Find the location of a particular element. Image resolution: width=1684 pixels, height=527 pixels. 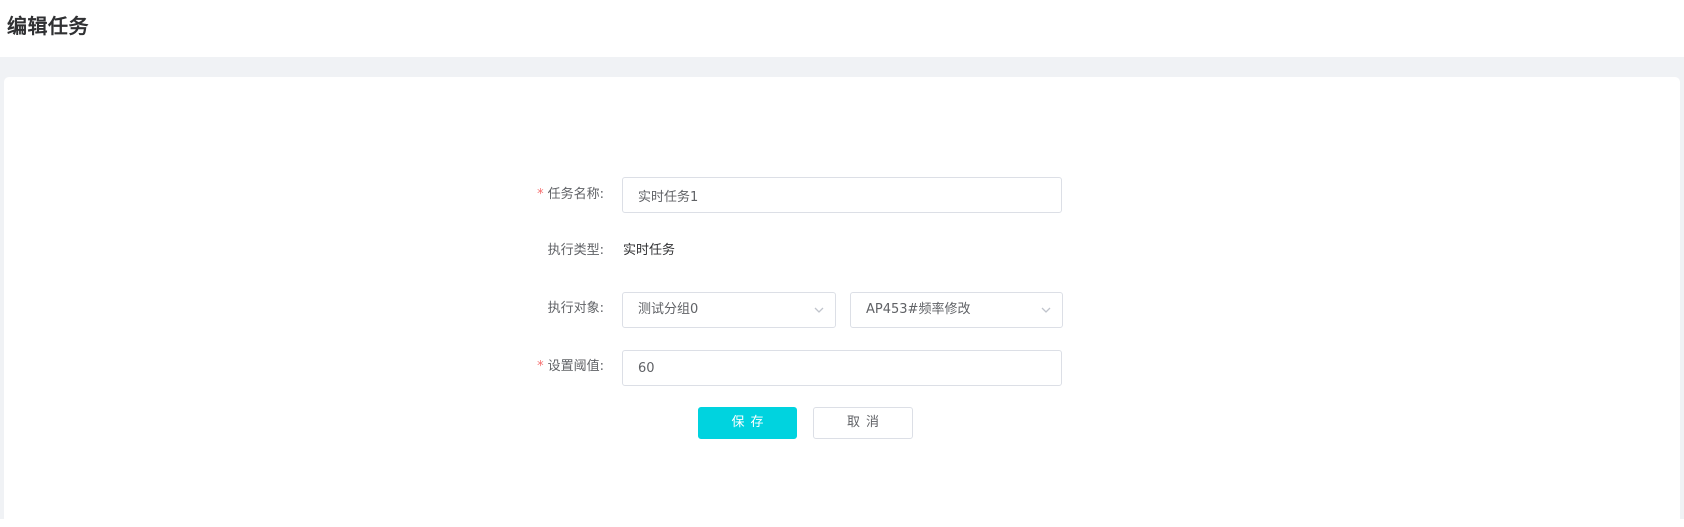

task-name-label-wrap: * 任务名称: is located at coordinates (544, 195).